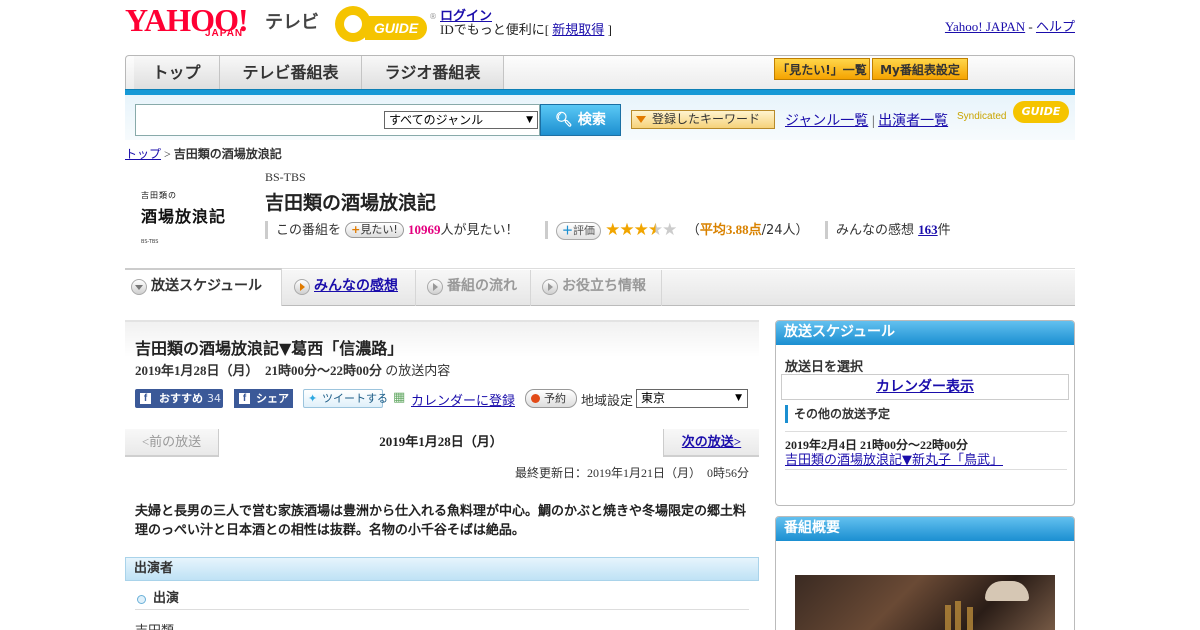 Image resolution: width=1200 pixels, height=630 pixels. I want to click on comments-stat: みんなの感想 163件, so click(888, 230).